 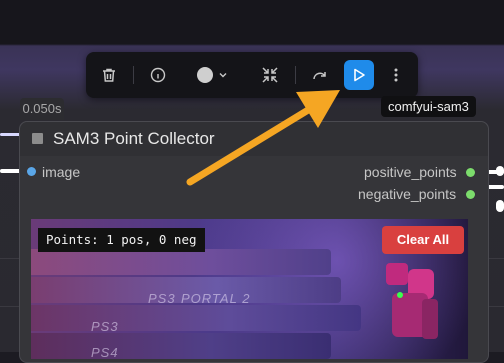 What do you see at coordinates (470, 194) in the screenshot?
I see `output-slot-negative` at bounding box center [470, 194].